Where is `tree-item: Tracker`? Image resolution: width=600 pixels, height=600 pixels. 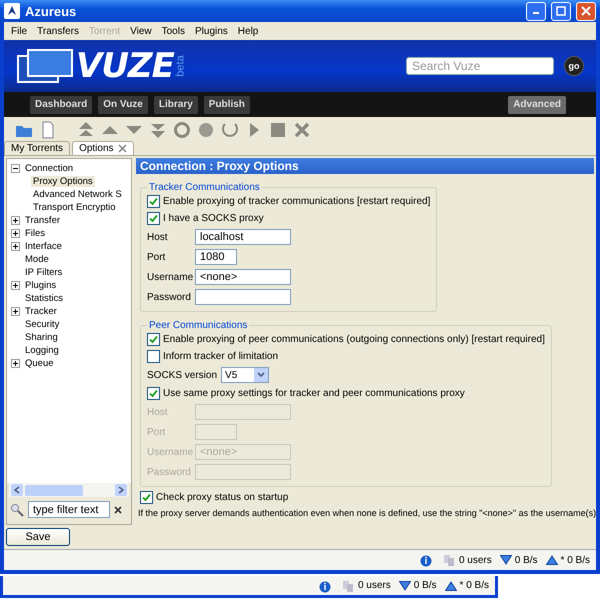
tree-item: Tracker is located at coordinates (41, 311).